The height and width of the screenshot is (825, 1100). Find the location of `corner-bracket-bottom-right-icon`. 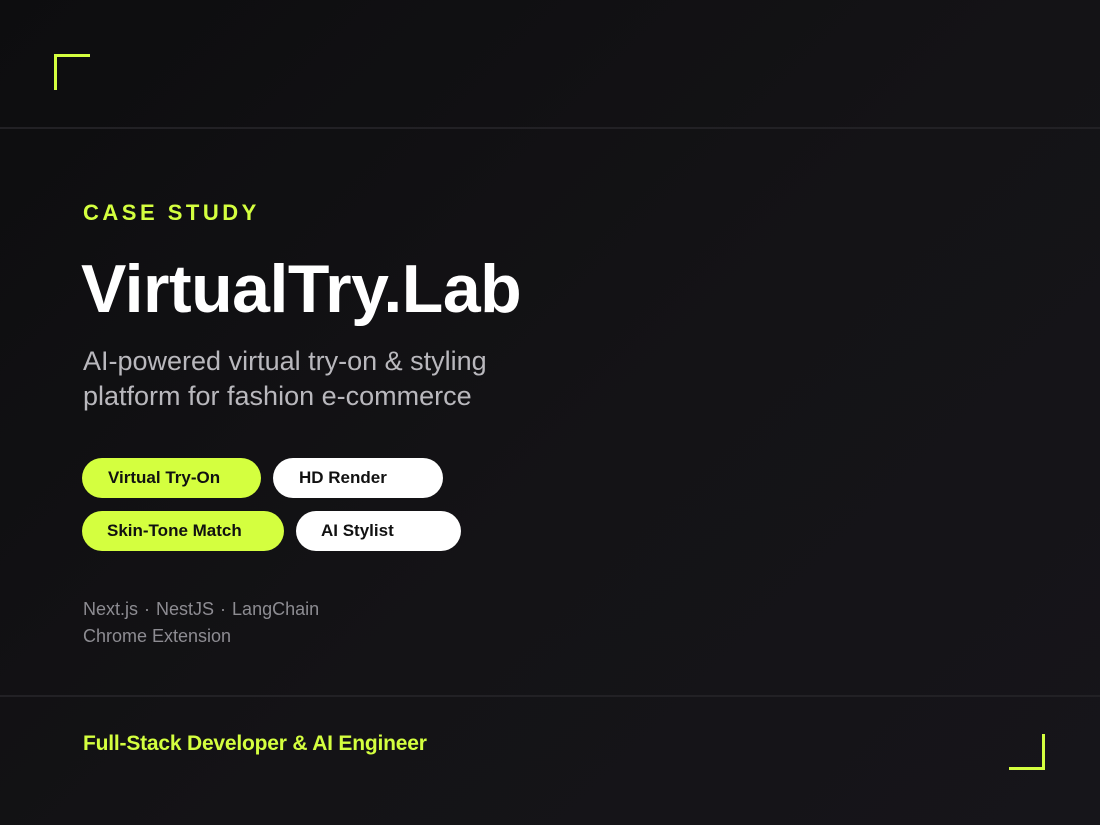

corner-bracket-bottom-right-icon is located at coordinates (1027, 752).